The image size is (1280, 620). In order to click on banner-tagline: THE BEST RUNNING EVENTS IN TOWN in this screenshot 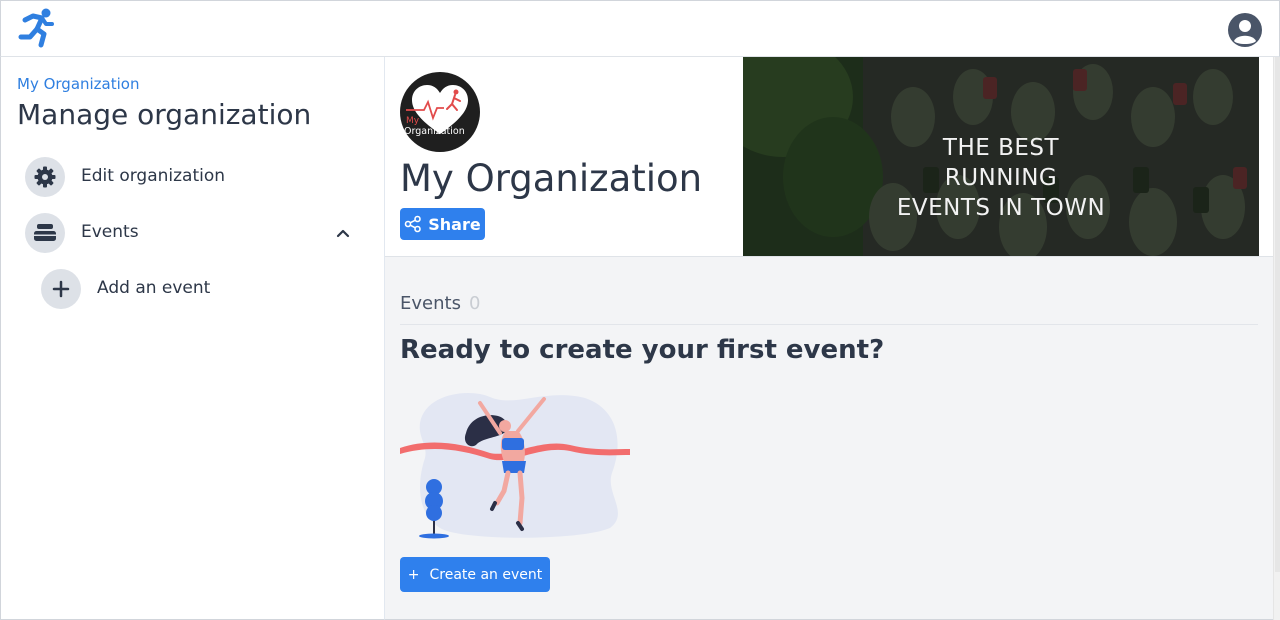, I will do `click(1001, 178)`.